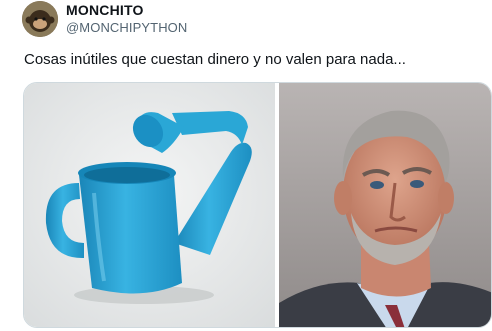 The image size is (492, 331). What do you see at coordinates (126, 28) in the screenshot?
I see `user-handle: @MONCHIPYTHON` at bounding box center [126, 28].